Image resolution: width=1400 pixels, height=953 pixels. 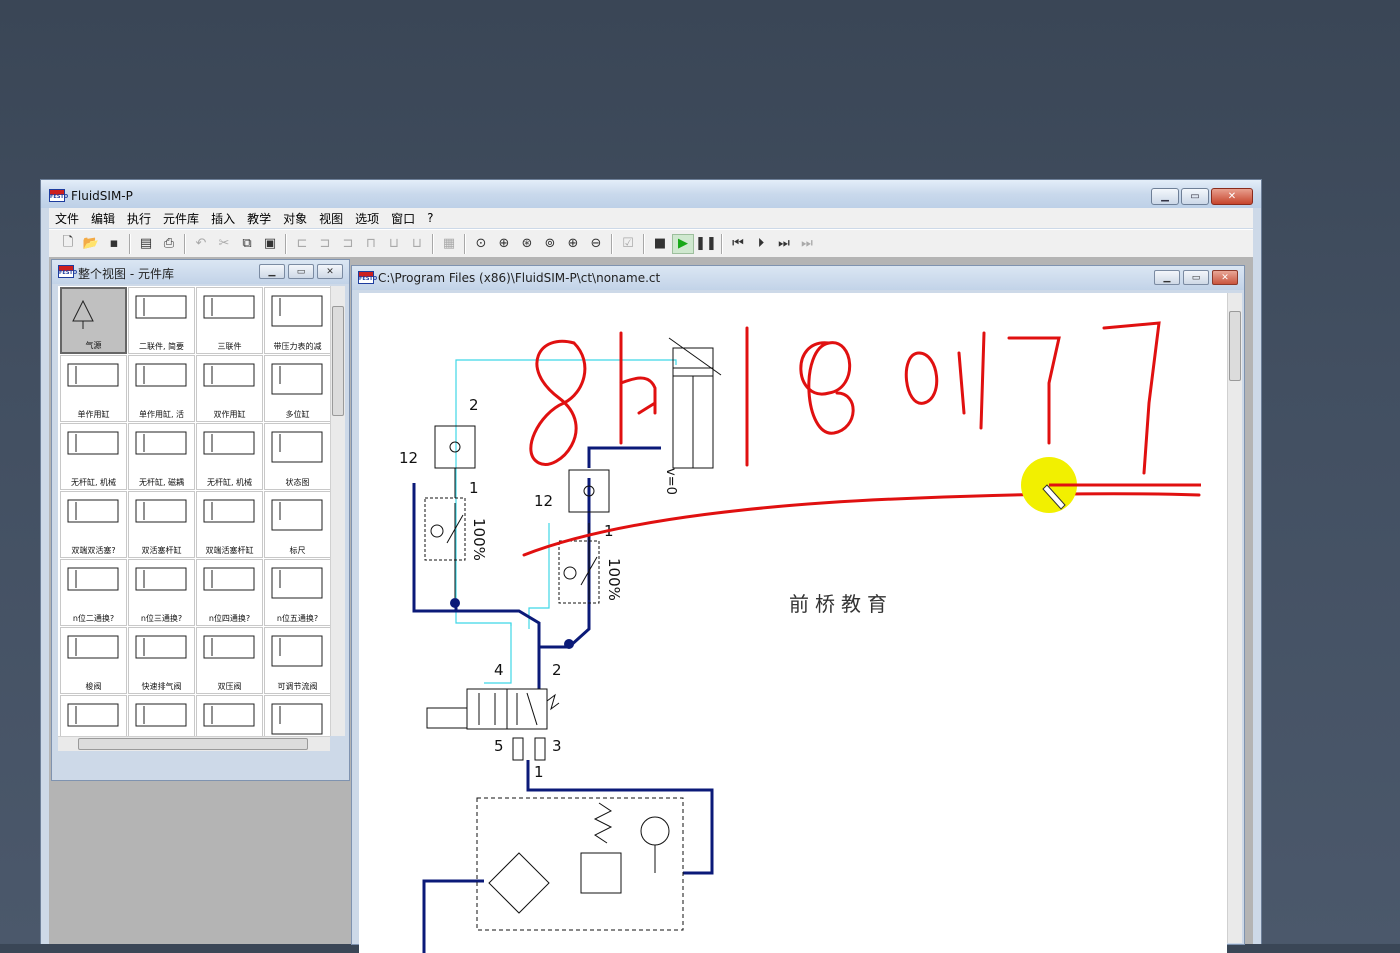 I want to click on library-item: 带压力表的减, so click(x=297, y=320).